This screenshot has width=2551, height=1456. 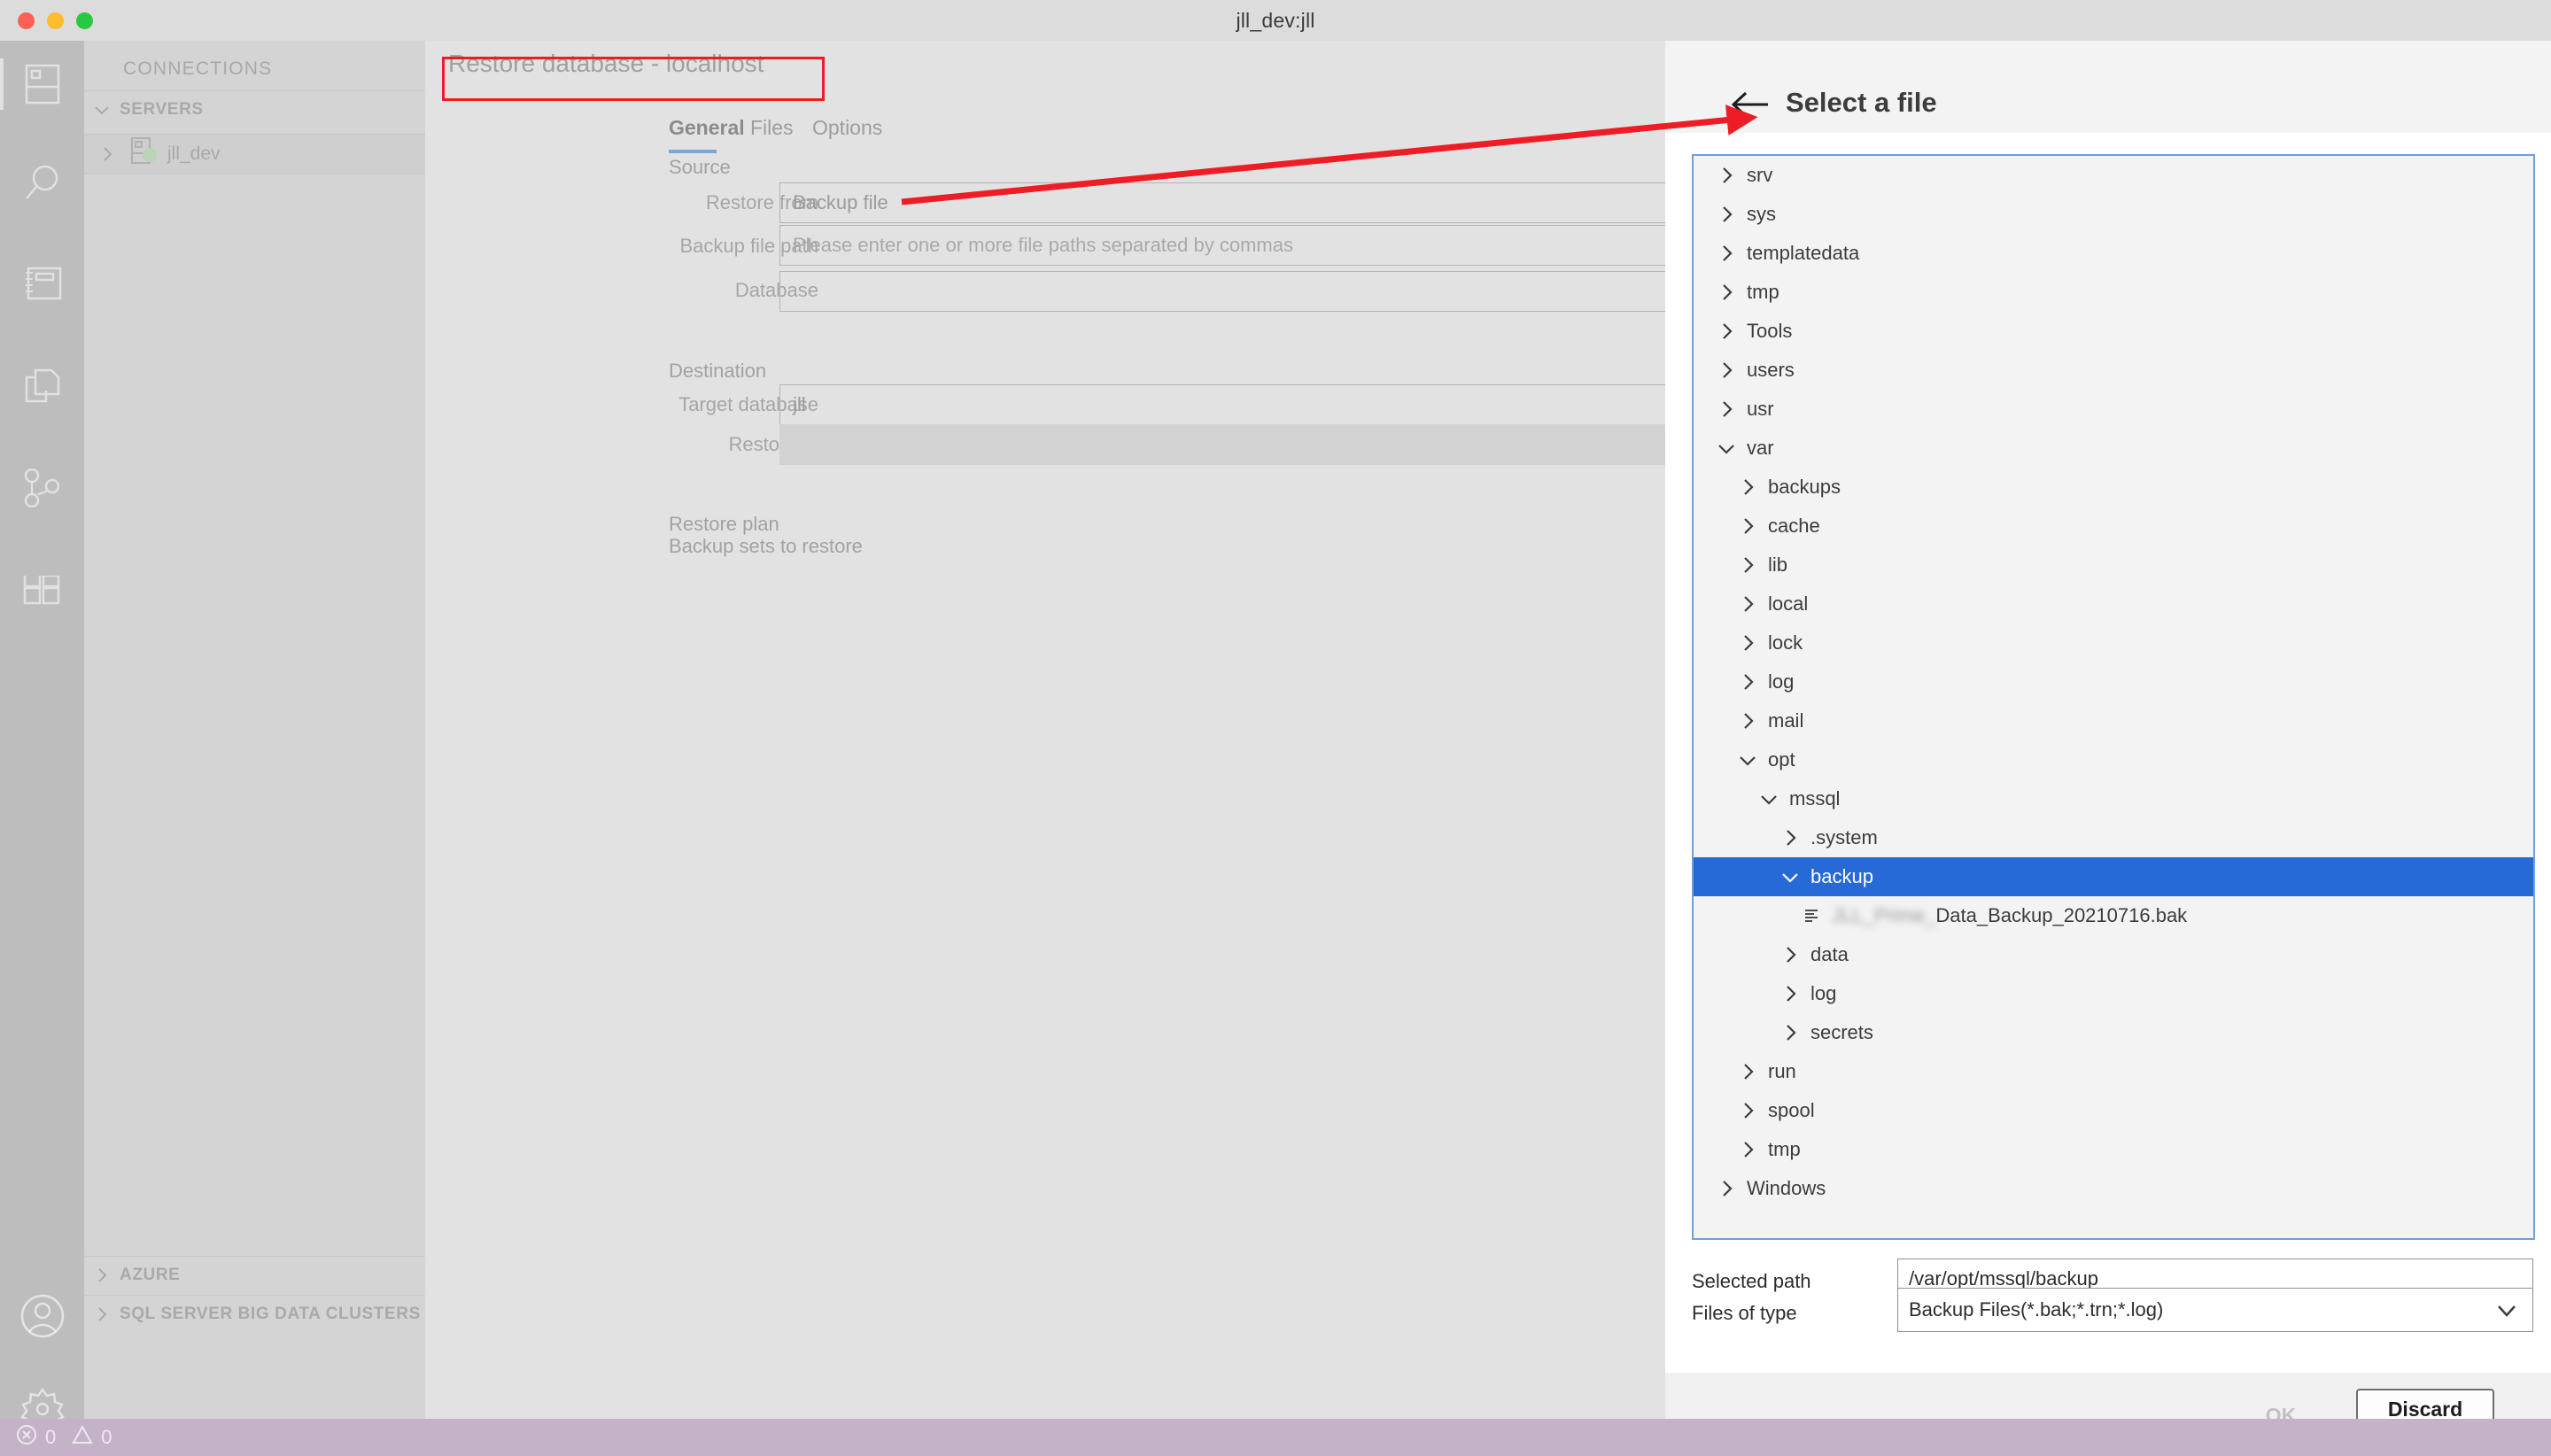 I want to click on tree-folder-25: tmp, so click(x=2114, y=1149).